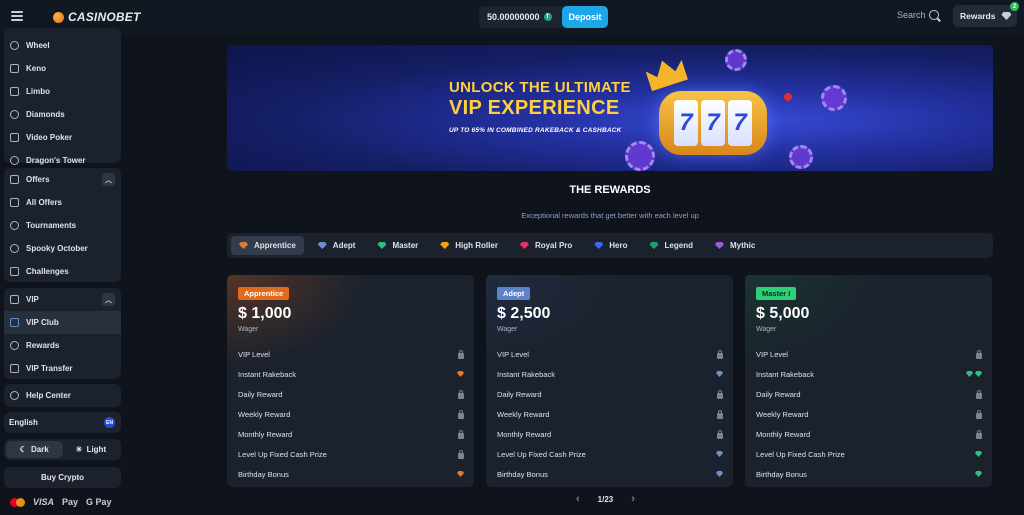 This screenshot has height=515, width=1024. Describe the element at coordinates (96, 17) in the screenshot. I see `logo: CASINOBET` at that location.